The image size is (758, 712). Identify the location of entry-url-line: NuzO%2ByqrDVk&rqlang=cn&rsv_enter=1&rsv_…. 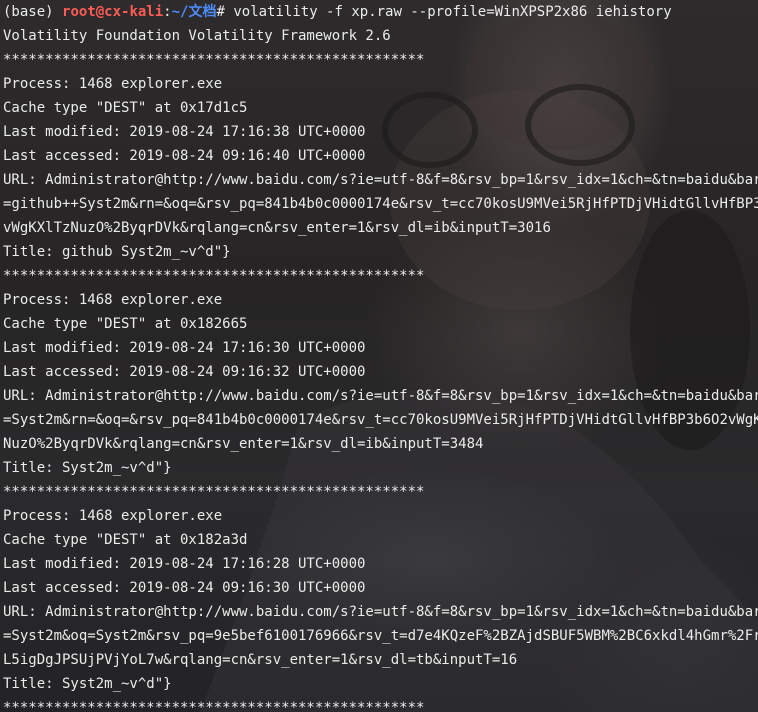
(243, 444).